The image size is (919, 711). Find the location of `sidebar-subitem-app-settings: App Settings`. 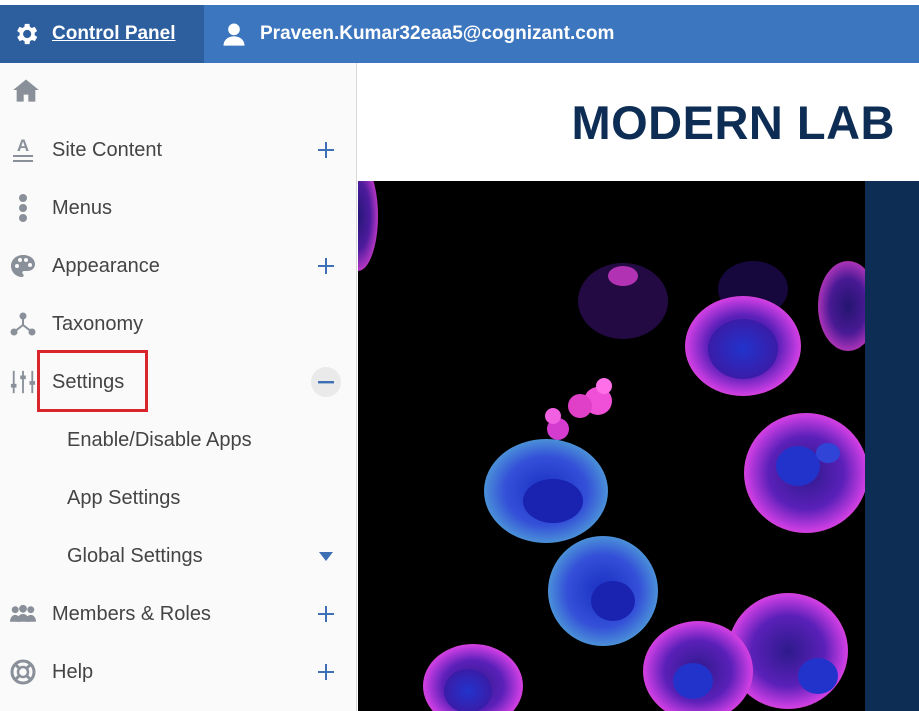

sidebar-subitem-app-settings: App Settings is located at coordinates (178, 498).